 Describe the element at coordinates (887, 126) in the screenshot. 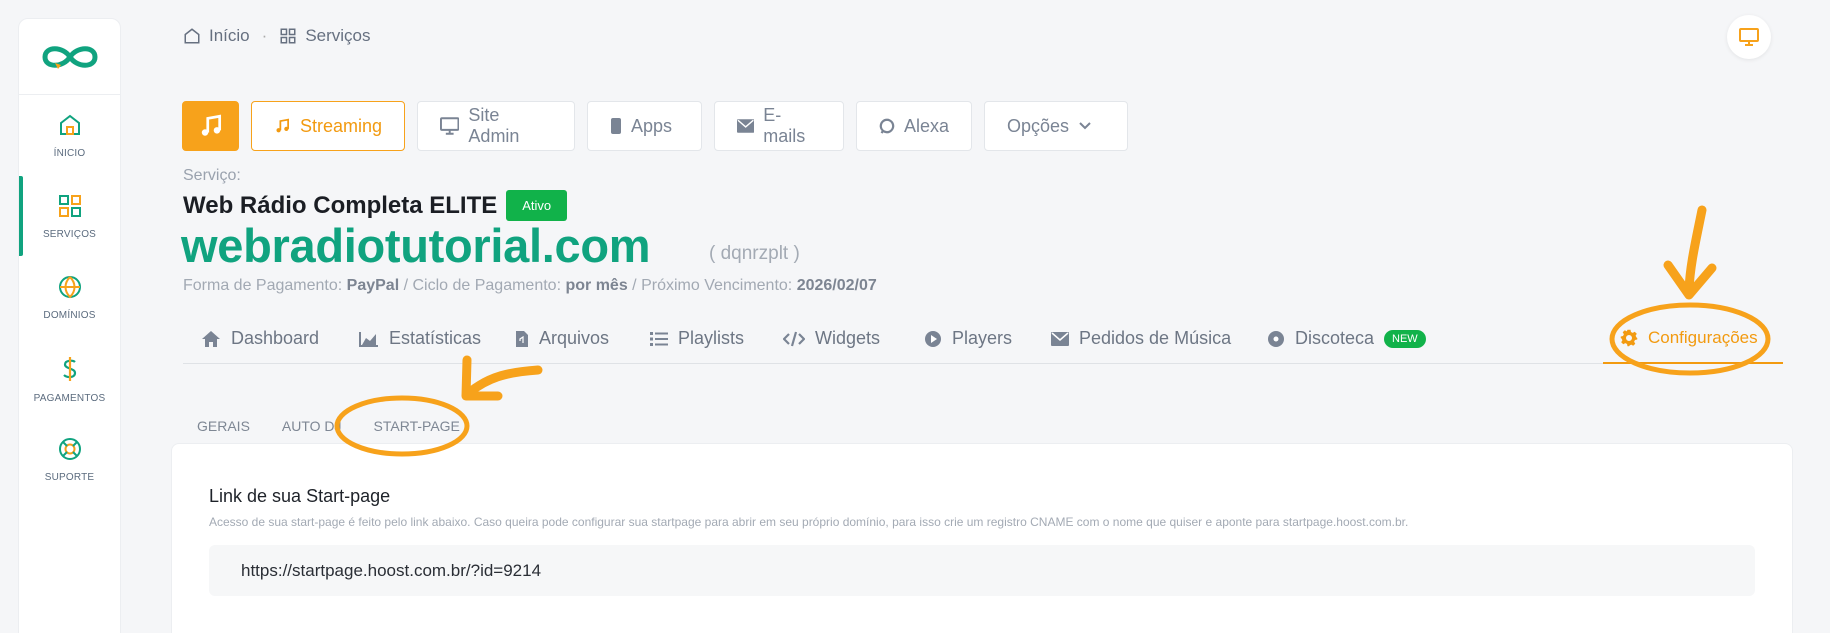

I see `alexa-icon` at that location.